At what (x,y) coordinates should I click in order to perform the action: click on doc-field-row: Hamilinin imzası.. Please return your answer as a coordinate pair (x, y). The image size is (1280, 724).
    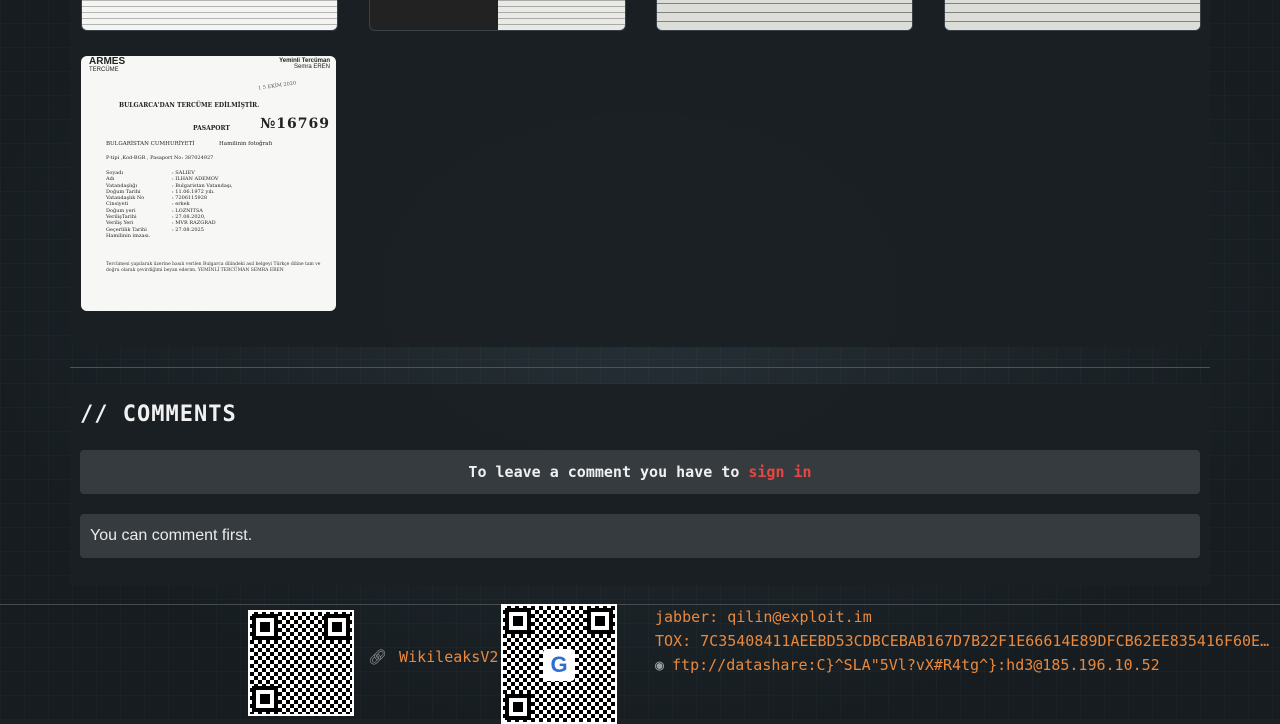
    Looking at the image, I should click on (169, 236).